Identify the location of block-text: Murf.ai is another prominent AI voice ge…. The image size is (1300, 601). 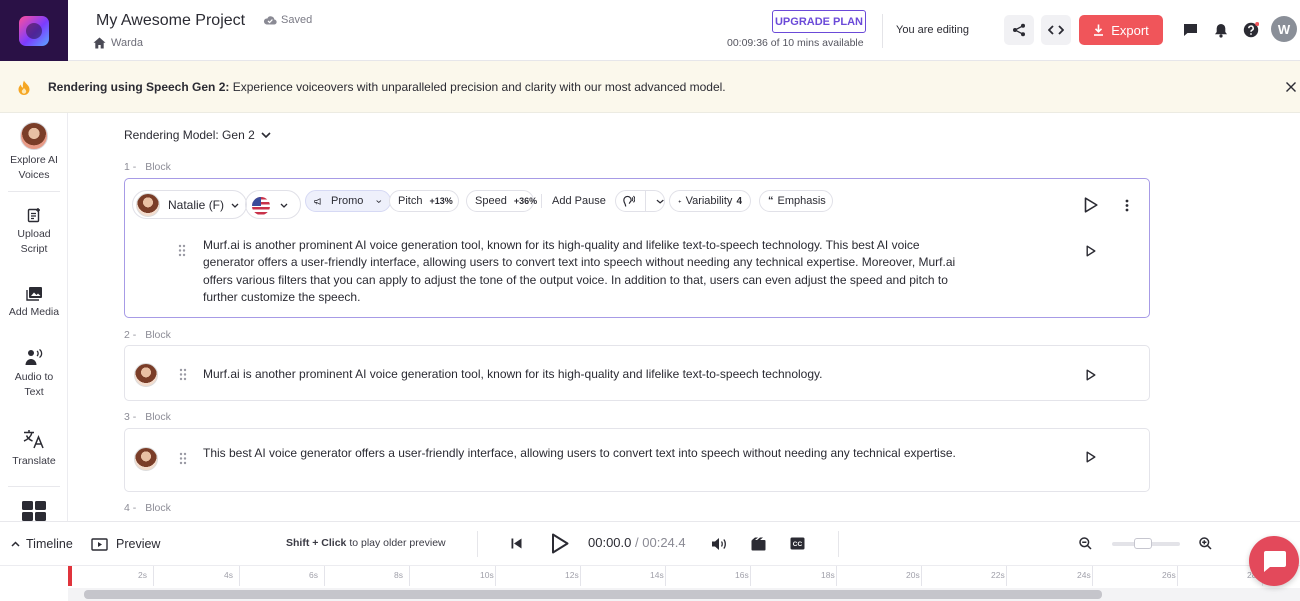
(588, 374).